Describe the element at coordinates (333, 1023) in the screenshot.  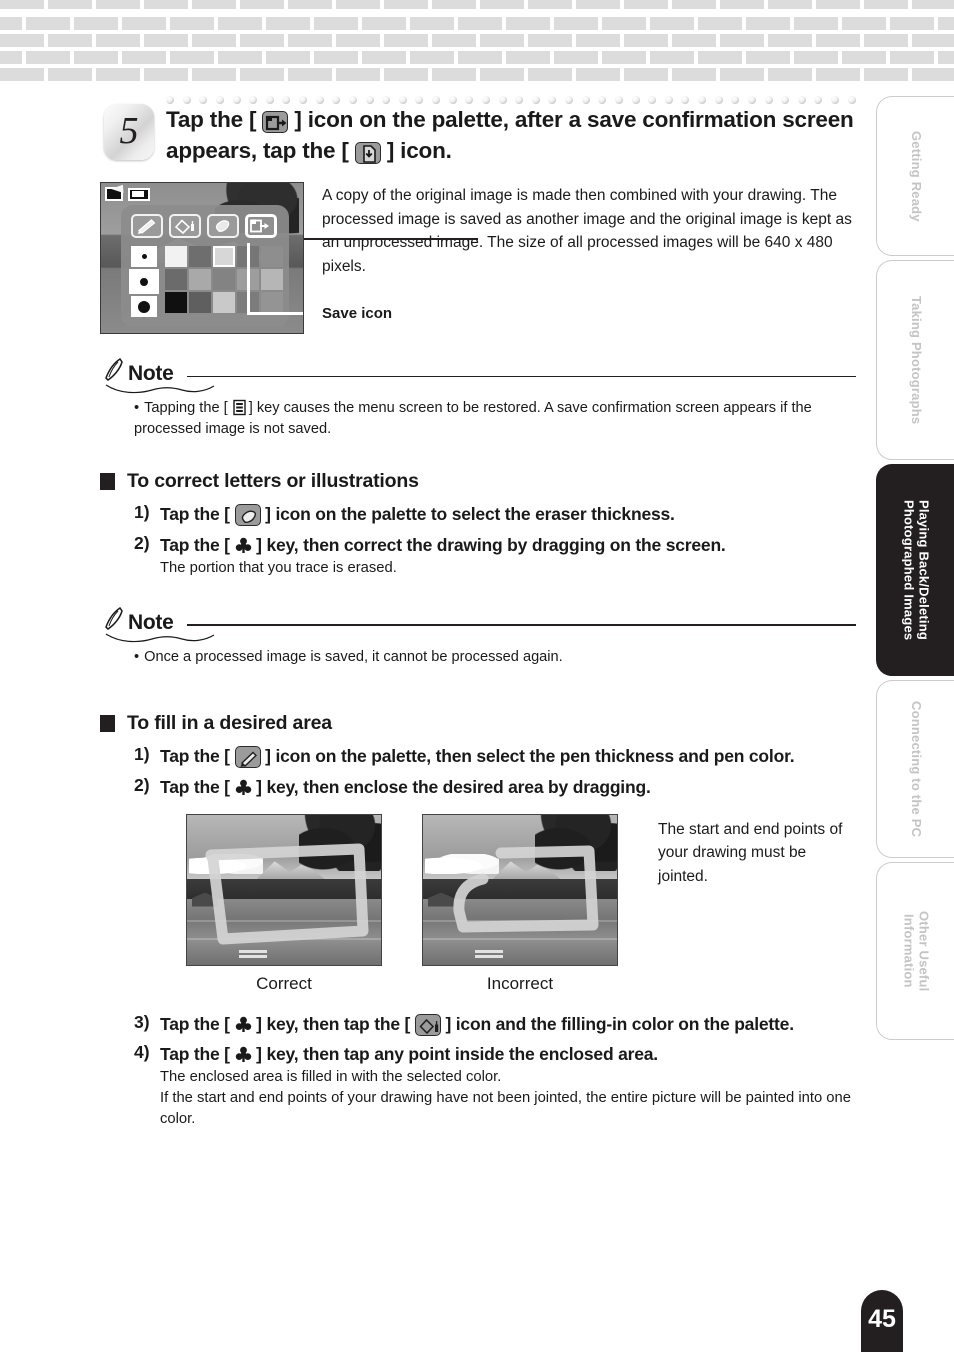
I see `text-part2: ] key, then tap the [` at that location.